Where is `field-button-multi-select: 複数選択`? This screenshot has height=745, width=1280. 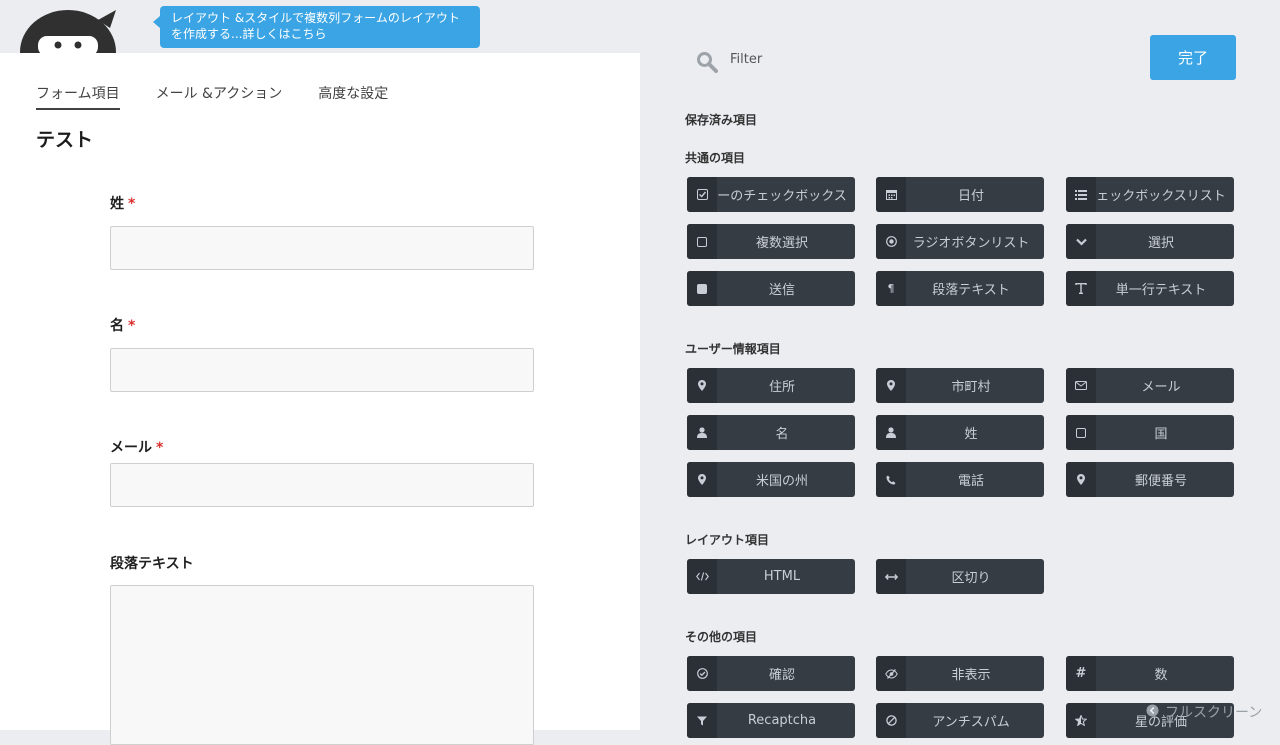
field-button-multi-select: 複数選択 is located at coordinates (771, 241).